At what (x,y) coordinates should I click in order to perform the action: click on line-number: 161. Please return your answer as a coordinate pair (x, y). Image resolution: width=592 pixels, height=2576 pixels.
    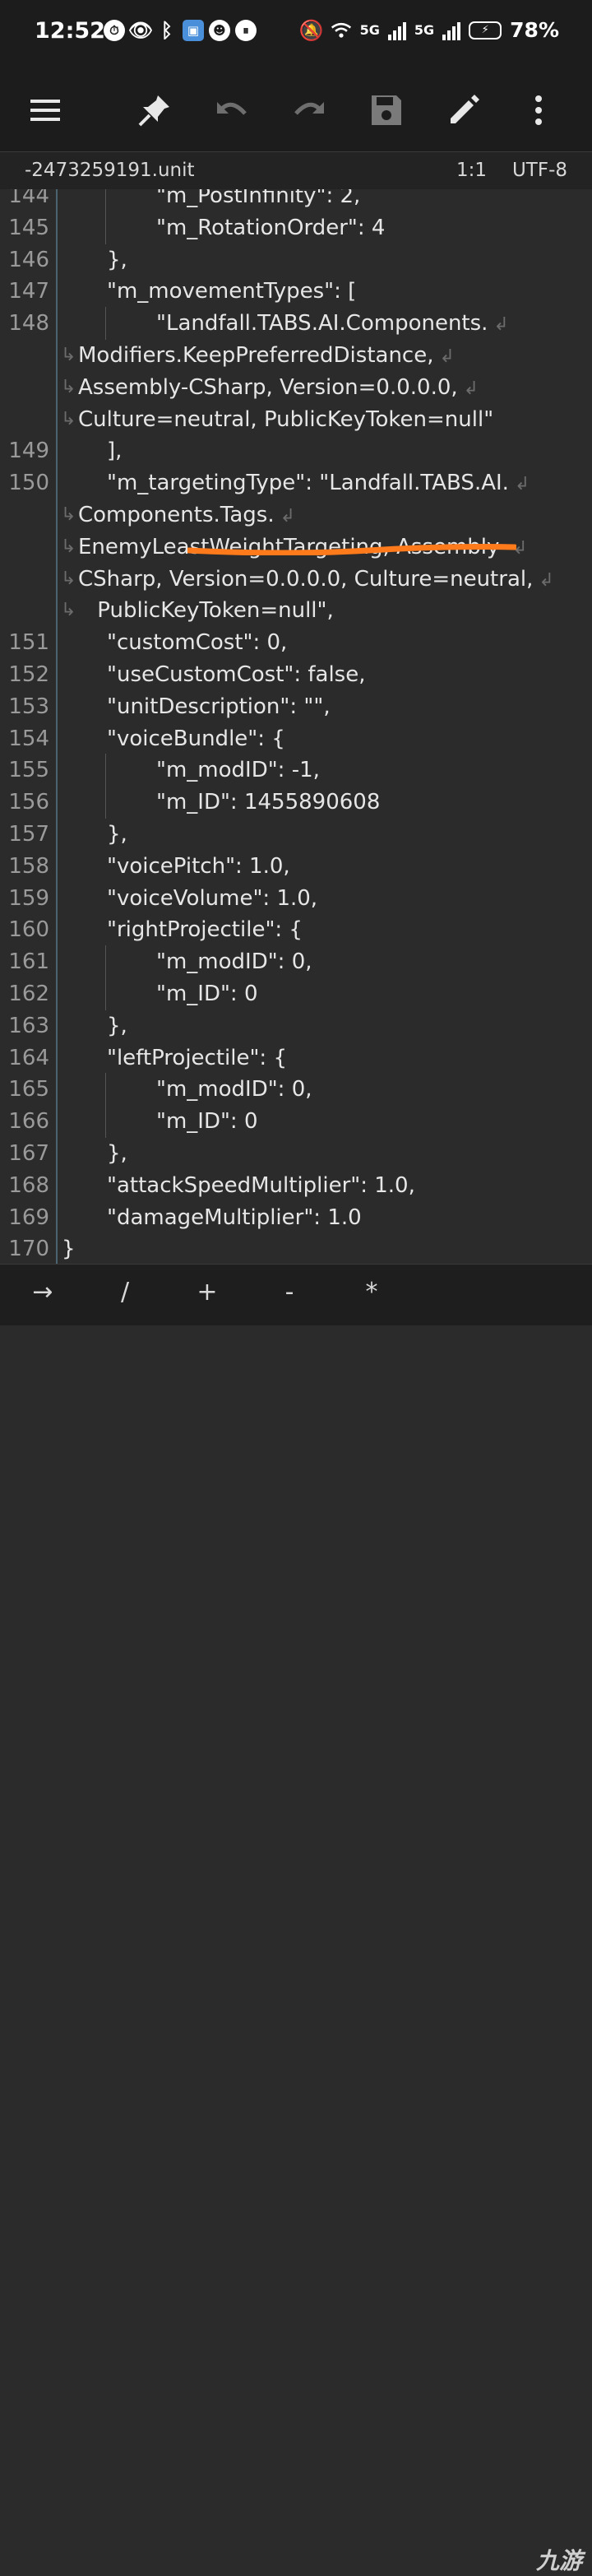
    Looking at the image, I should click on (28, 962).